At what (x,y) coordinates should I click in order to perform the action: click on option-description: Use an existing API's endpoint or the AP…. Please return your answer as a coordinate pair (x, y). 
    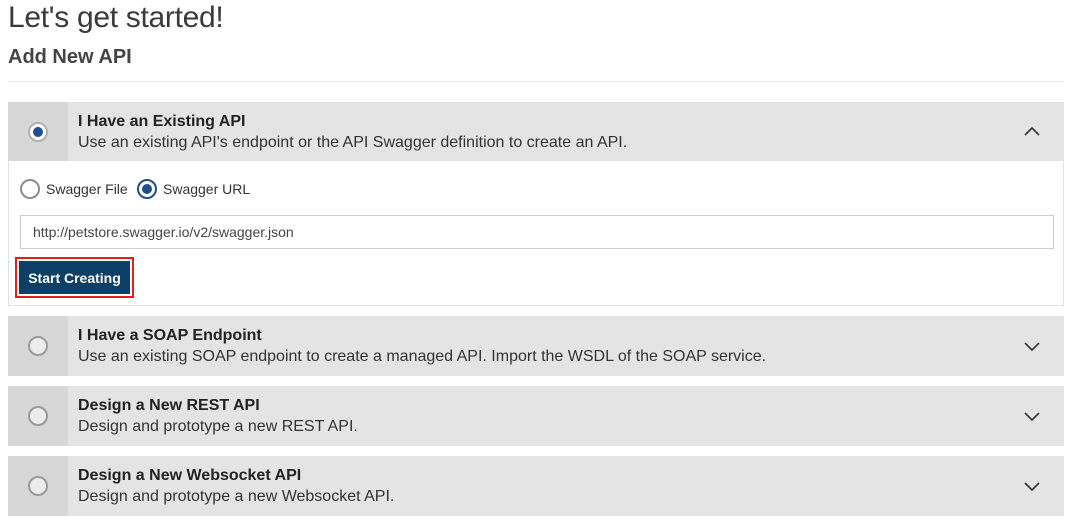
    Looking at the image, I should click on (353, 142).